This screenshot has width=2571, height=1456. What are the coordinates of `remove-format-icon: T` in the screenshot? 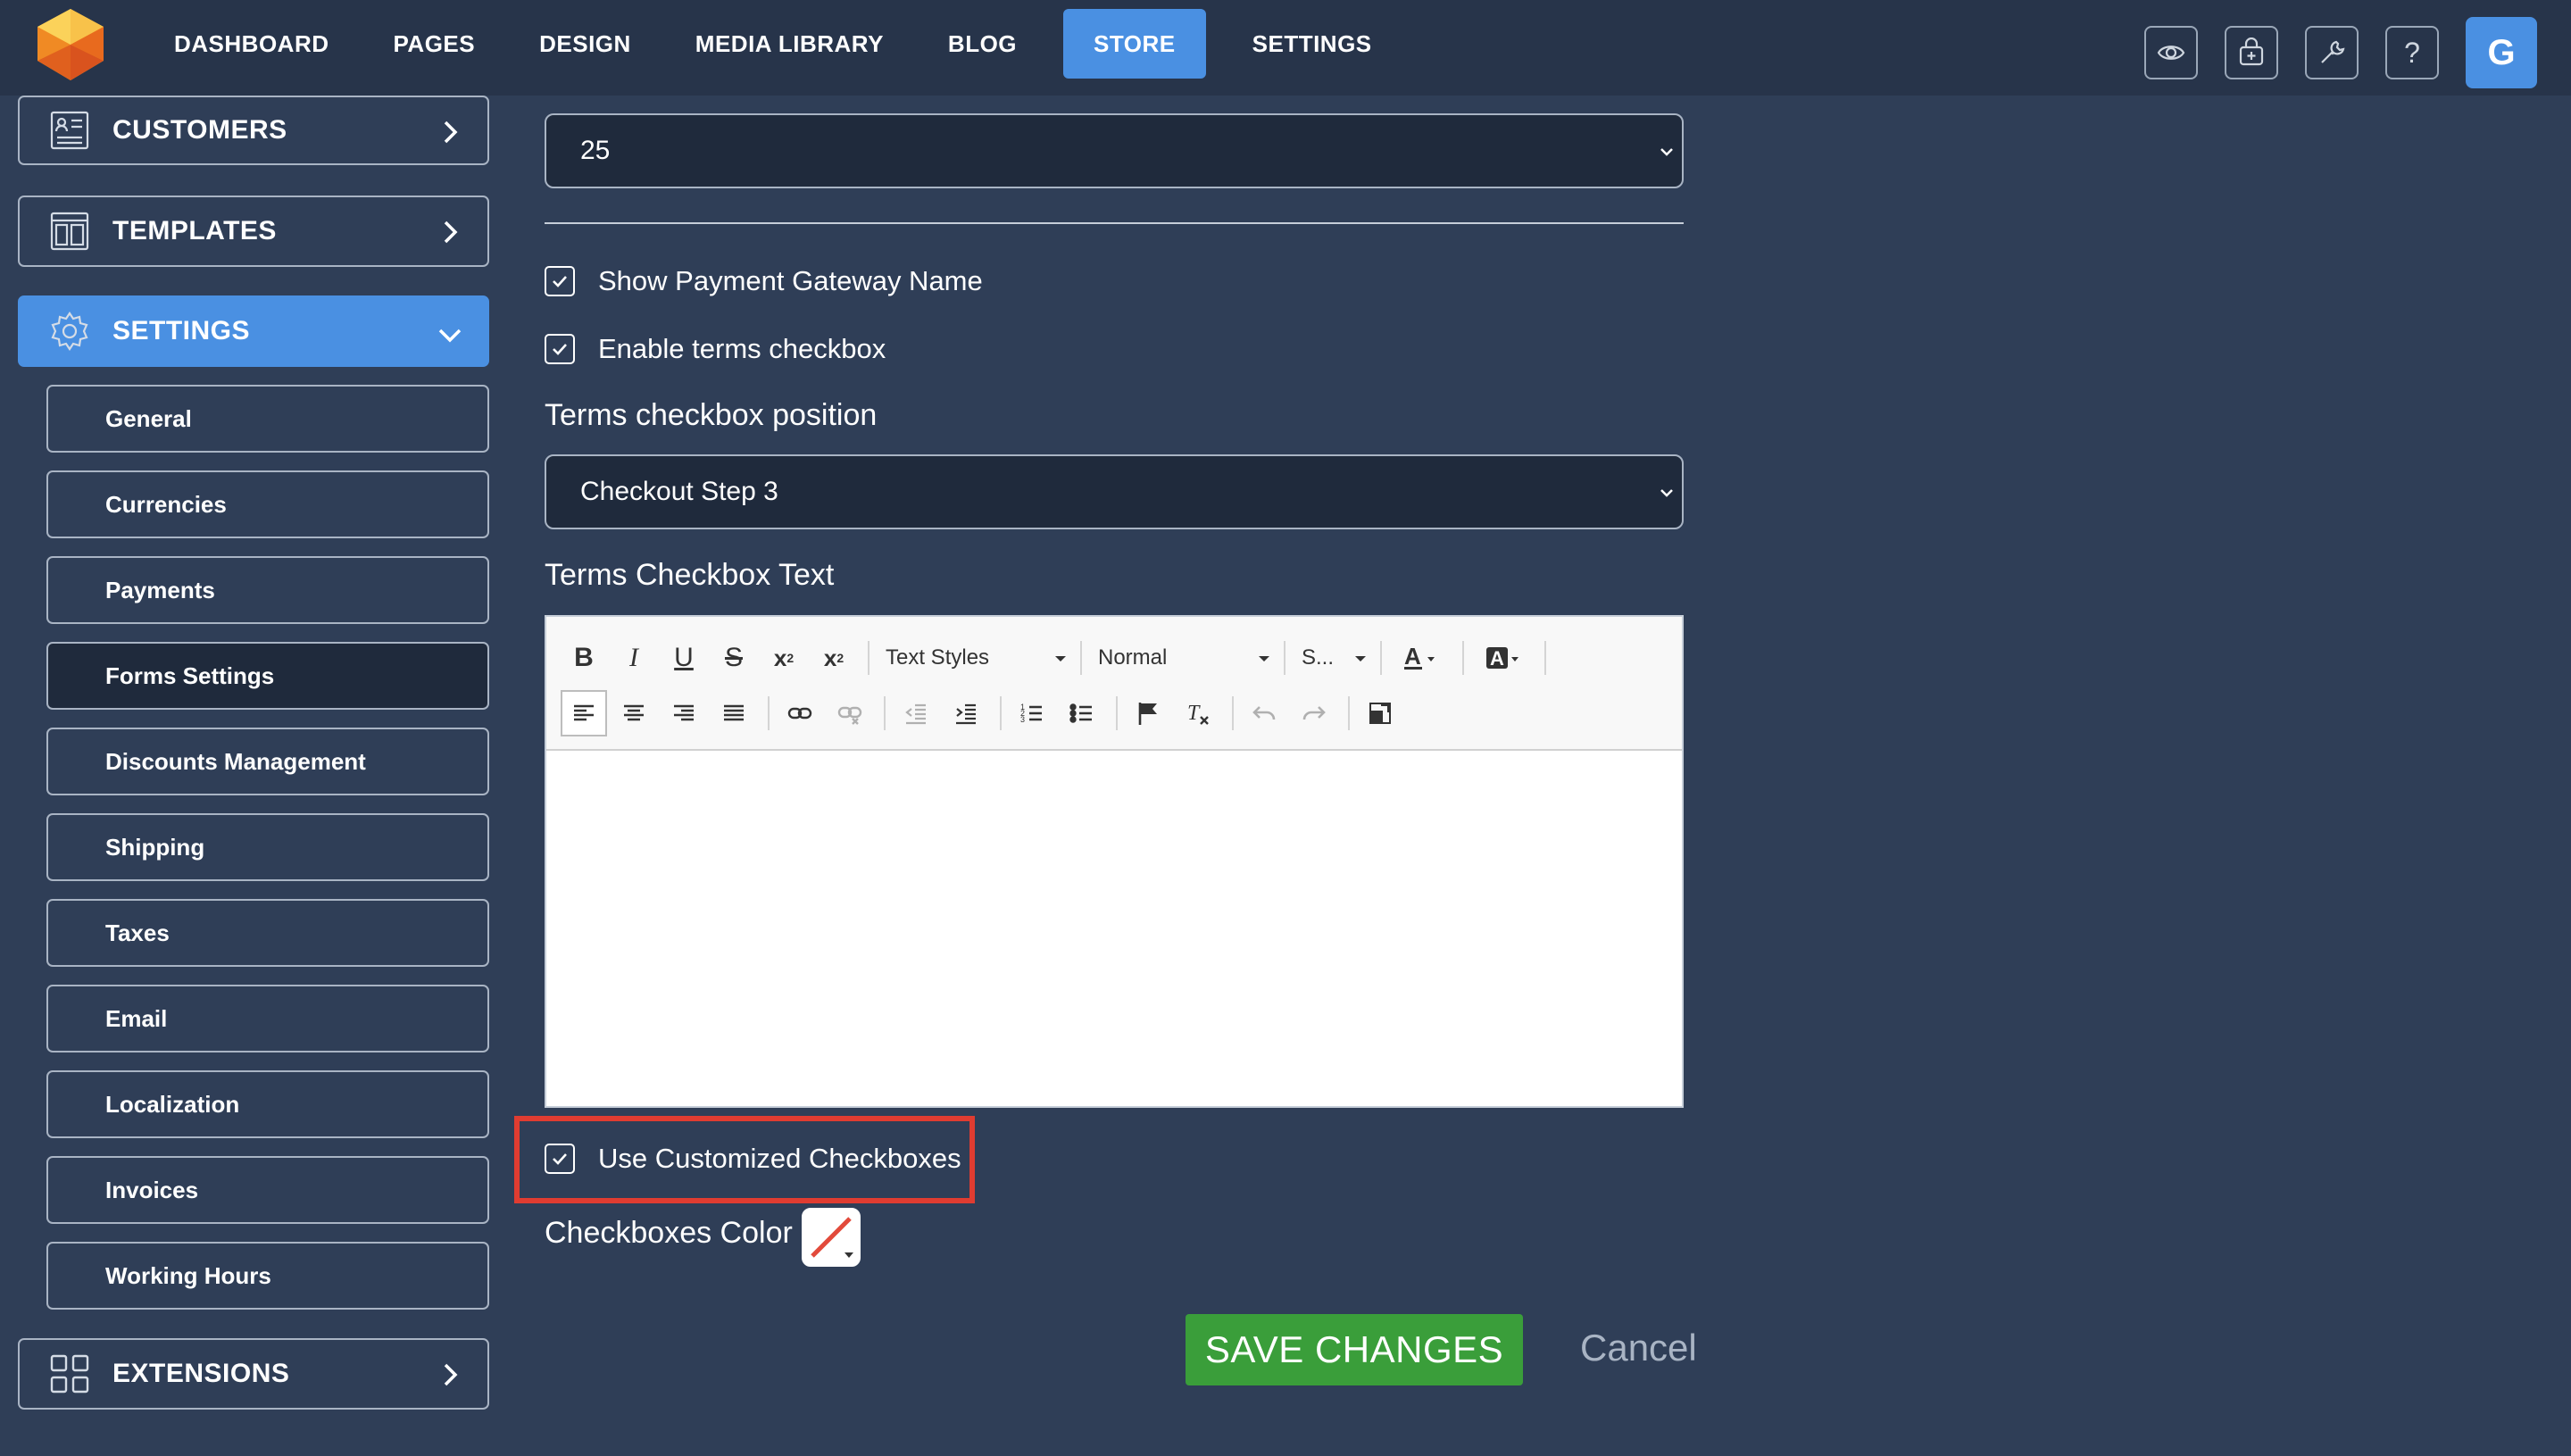 It's located at (1198, 713).